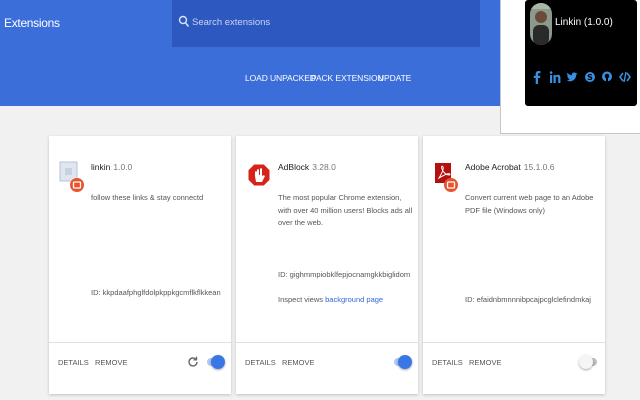  What do you see at coordinates (332, 22) in the screenshot?
I see `search-input` at bounding box center [332, 22].